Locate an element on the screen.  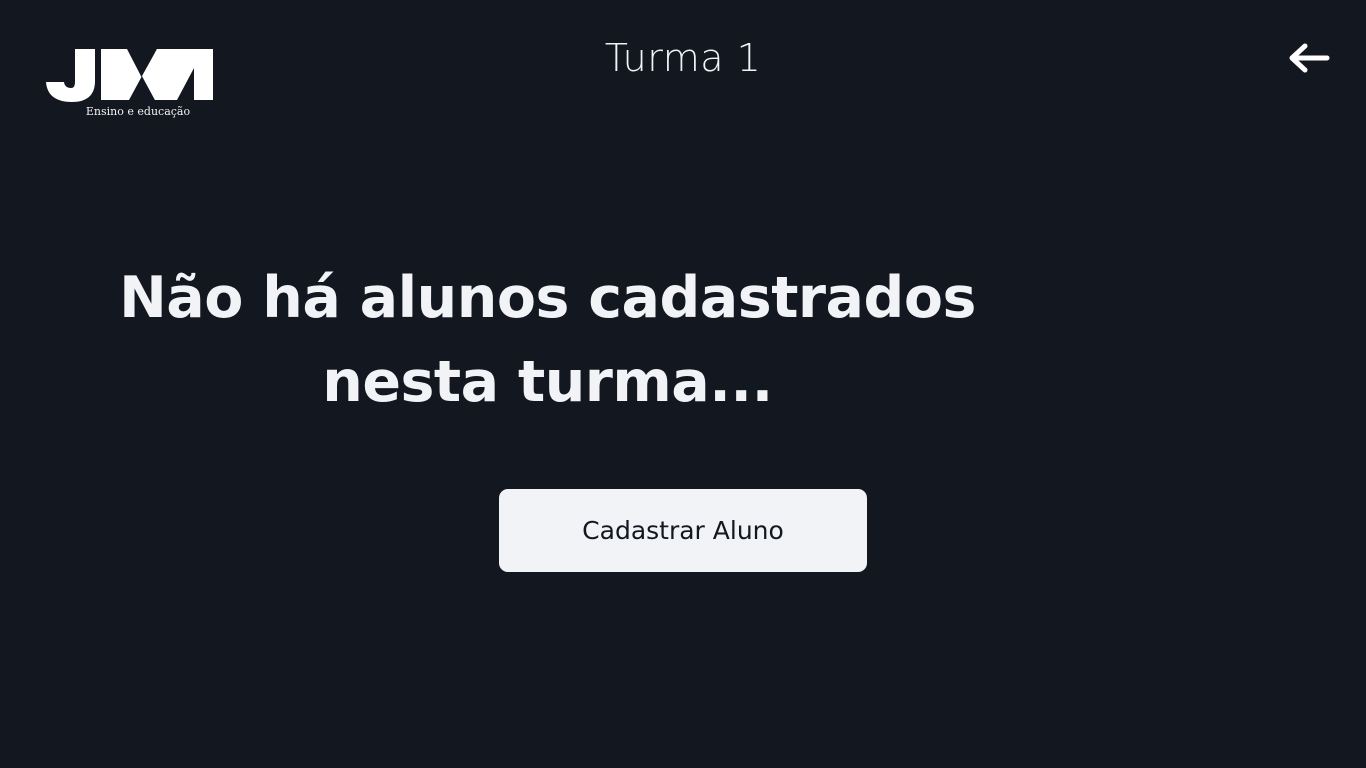
arrow-left-icon is located at coordinates (1309, 58).